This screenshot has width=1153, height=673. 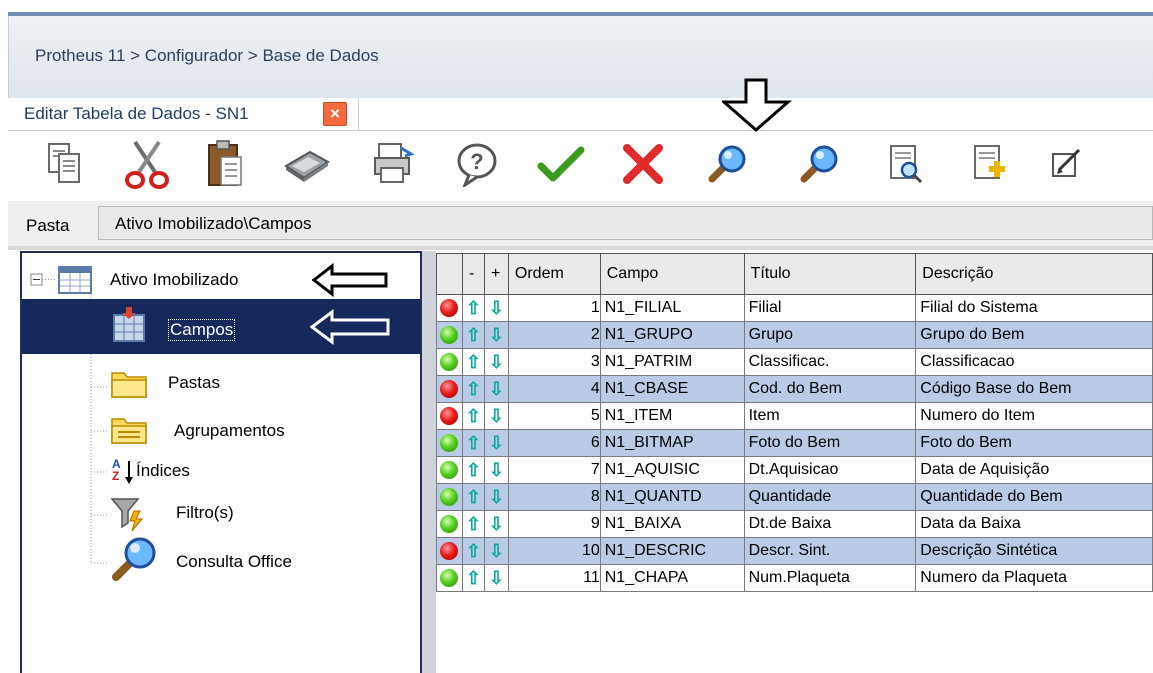 I want to click on table-row: ⇧ ⇩ 8 N1_QUANTD Quantidade Quantidade do Bem, so click(x=794, y=497).